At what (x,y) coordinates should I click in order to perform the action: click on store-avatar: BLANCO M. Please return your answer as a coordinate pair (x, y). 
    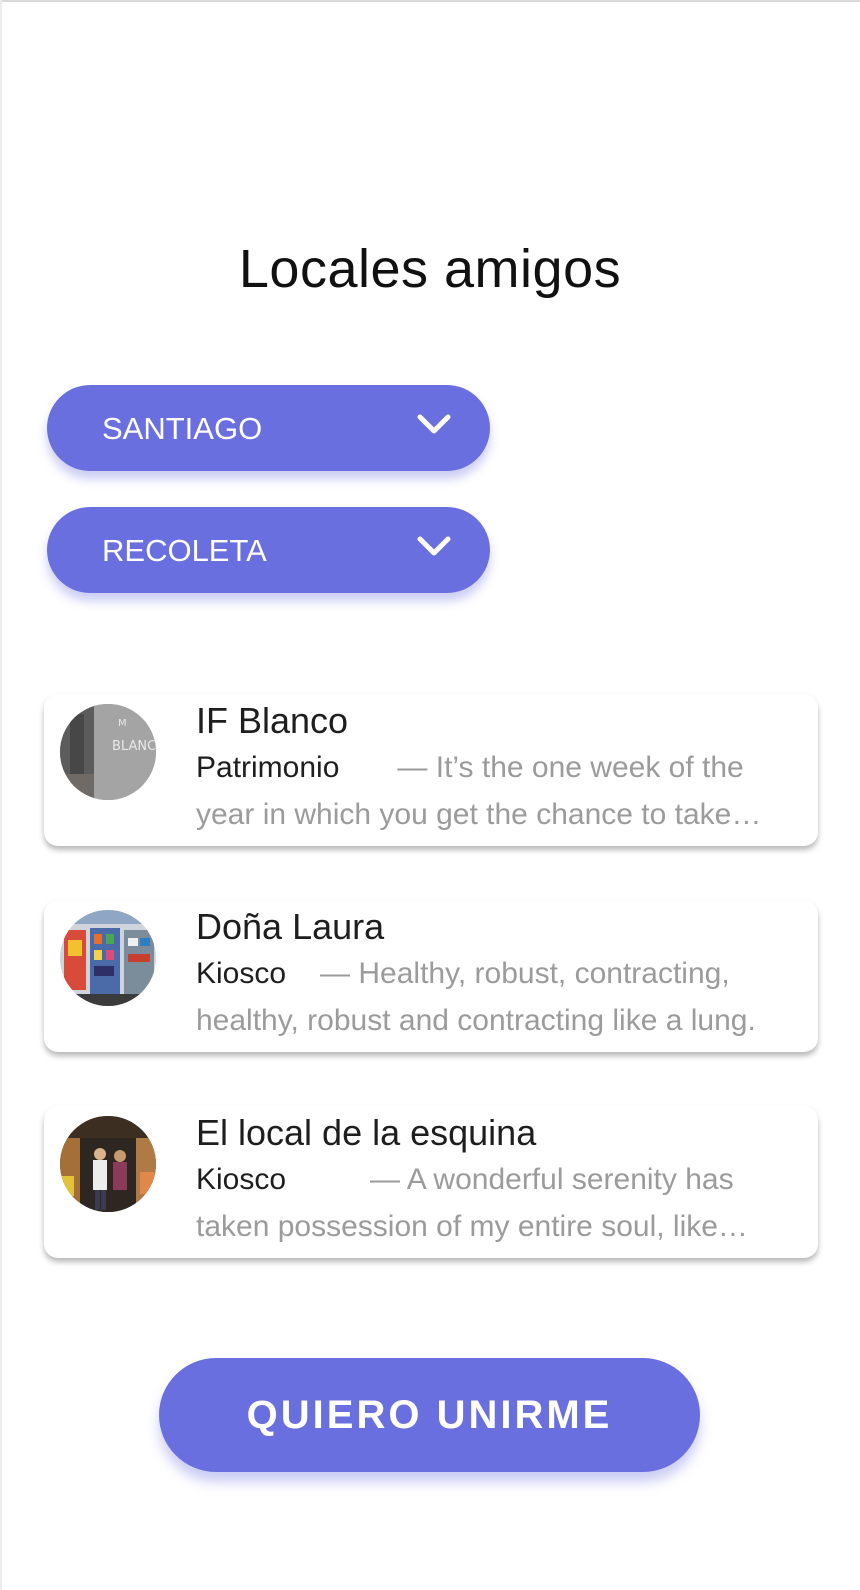
    Looking at the image, I should click on (108, 752).